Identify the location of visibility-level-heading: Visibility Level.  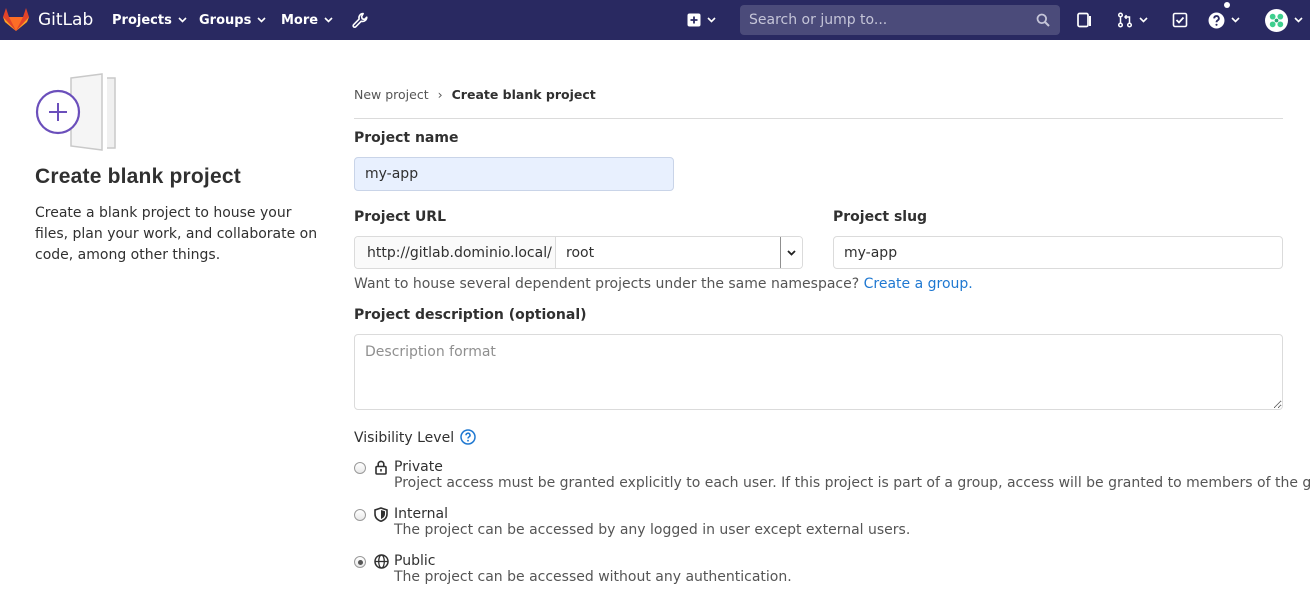
(415, 437).